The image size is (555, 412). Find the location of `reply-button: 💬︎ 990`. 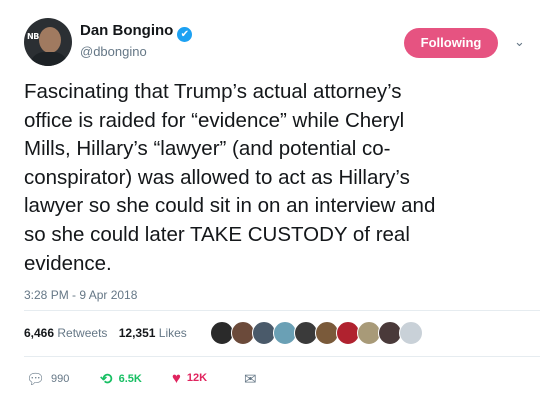

reply-button: 💬︎ 990 is located at coordinates (47, 379).